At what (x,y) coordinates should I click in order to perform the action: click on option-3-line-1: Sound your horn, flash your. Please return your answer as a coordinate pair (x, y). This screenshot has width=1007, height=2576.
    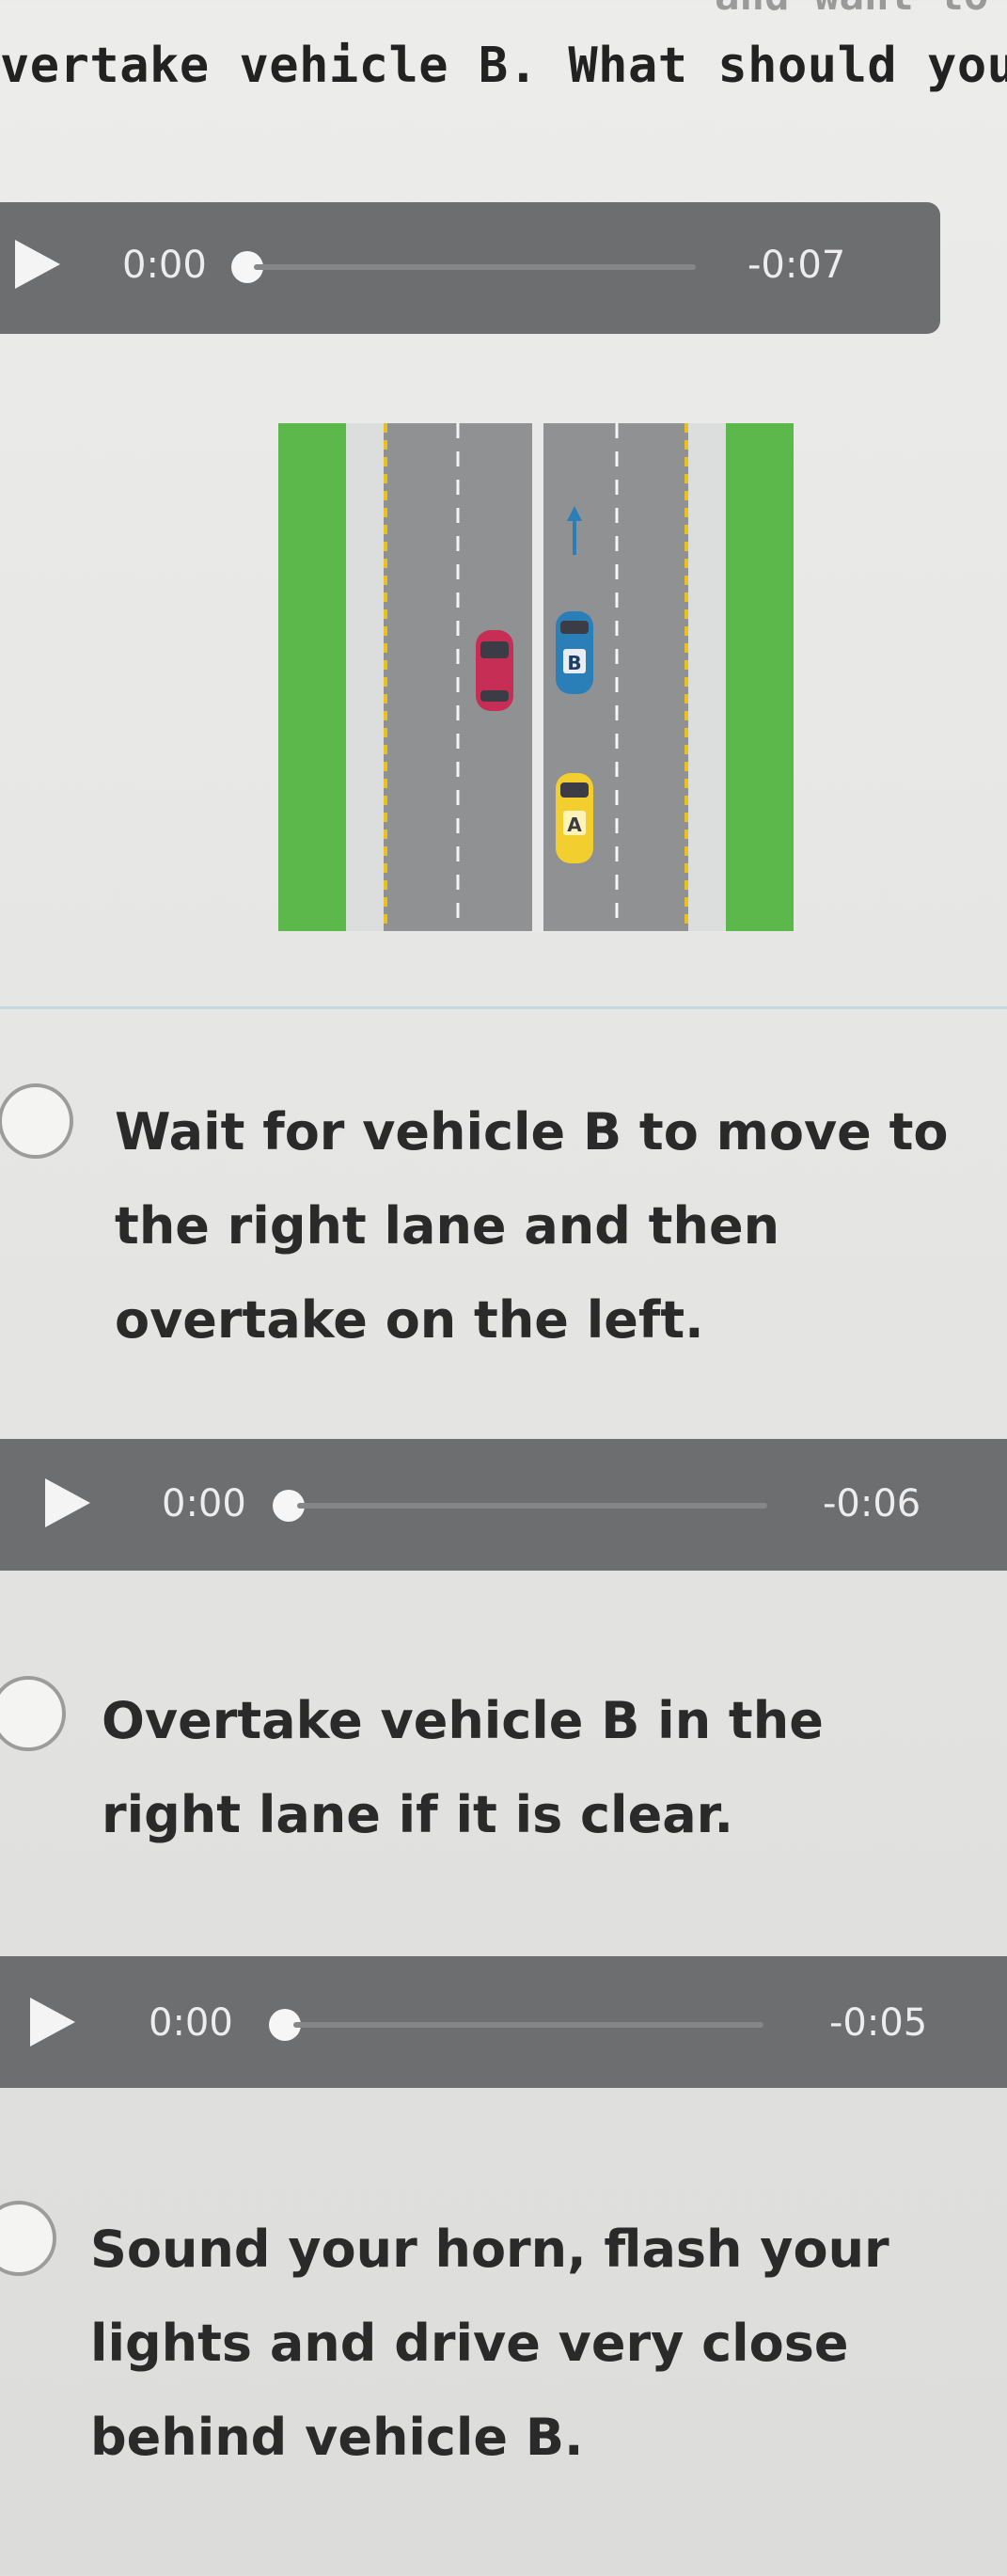
    Looking at the image, I should click on (489, 2249).